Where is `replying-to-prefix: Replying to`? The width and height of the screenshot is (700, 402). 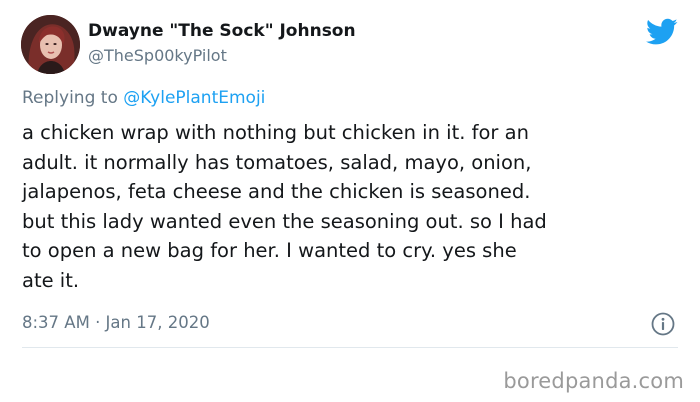
replying-to-prefix: Replying to is located at coordinates (73, 98).